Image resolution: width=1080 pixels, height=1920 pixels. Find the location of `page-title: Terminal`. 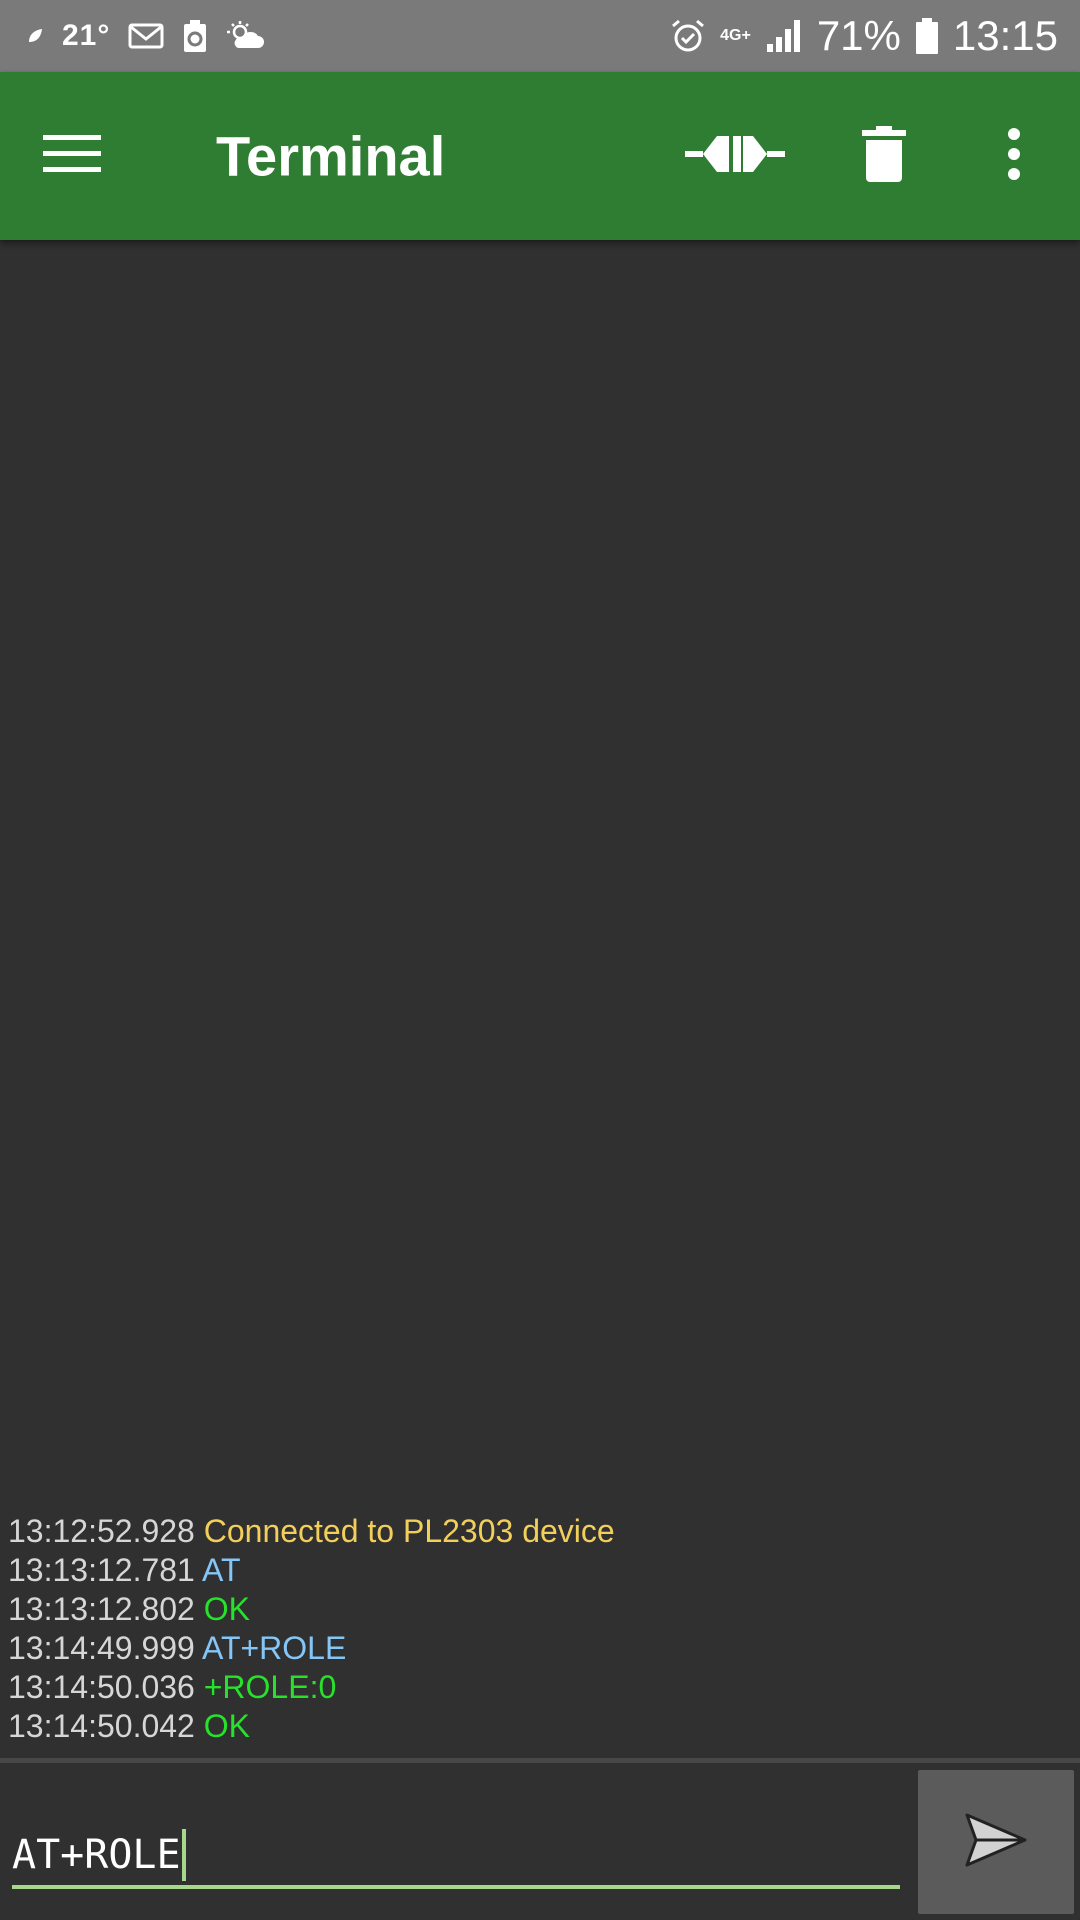

page-title: Terminal is located at coordinates (331, 156).